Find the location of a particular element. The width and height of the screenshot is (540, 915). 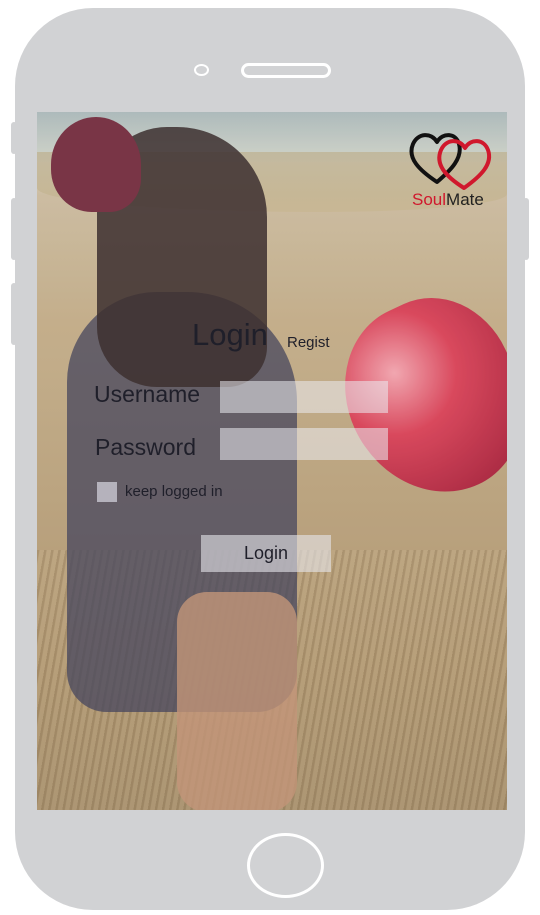

front-camera is located at coordinates (201, 70).